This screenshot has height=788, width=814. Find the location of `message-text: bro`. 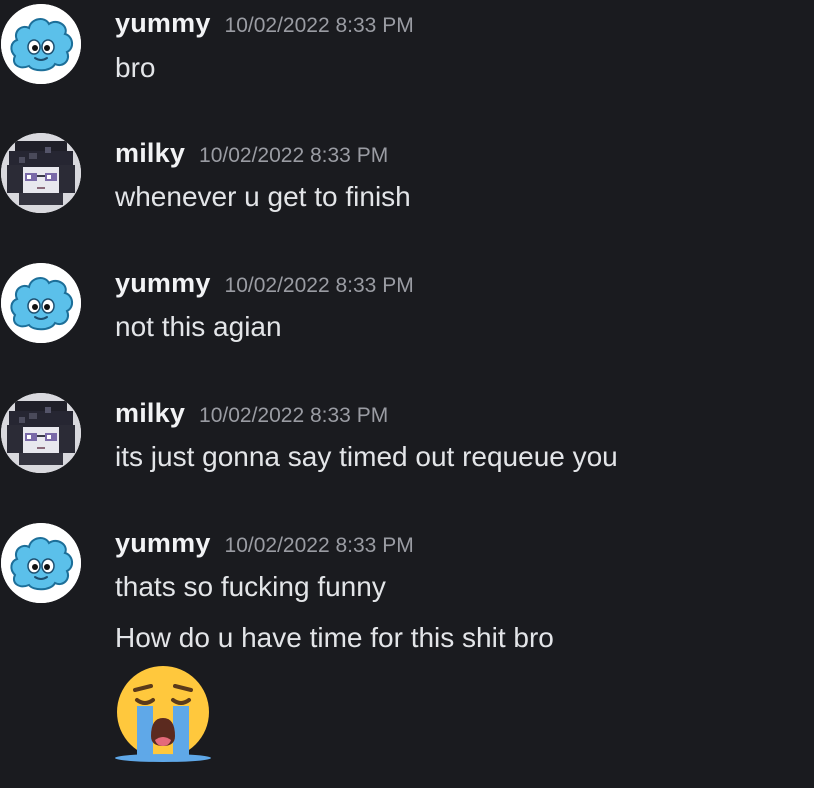

message-text: bro is located at coordinates (135, 67).